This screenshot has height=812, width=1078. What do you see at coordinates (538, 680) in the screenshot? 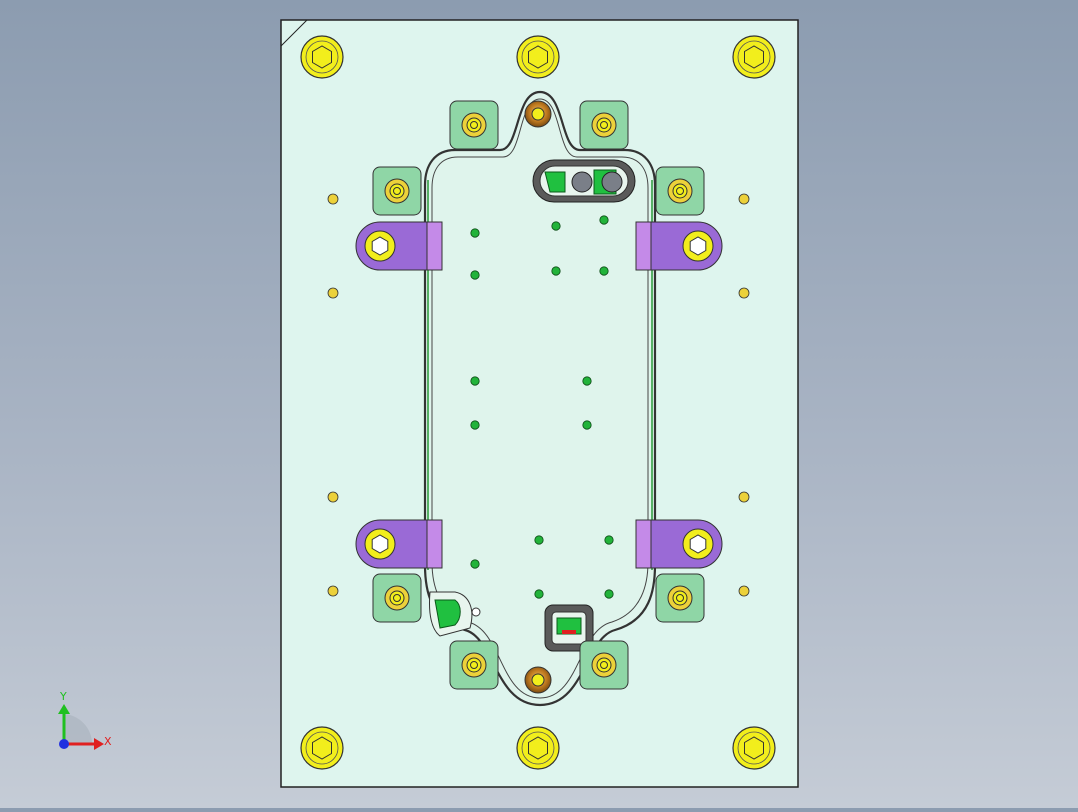
I see `bottom-bushing` at bounding box center [538, 680].